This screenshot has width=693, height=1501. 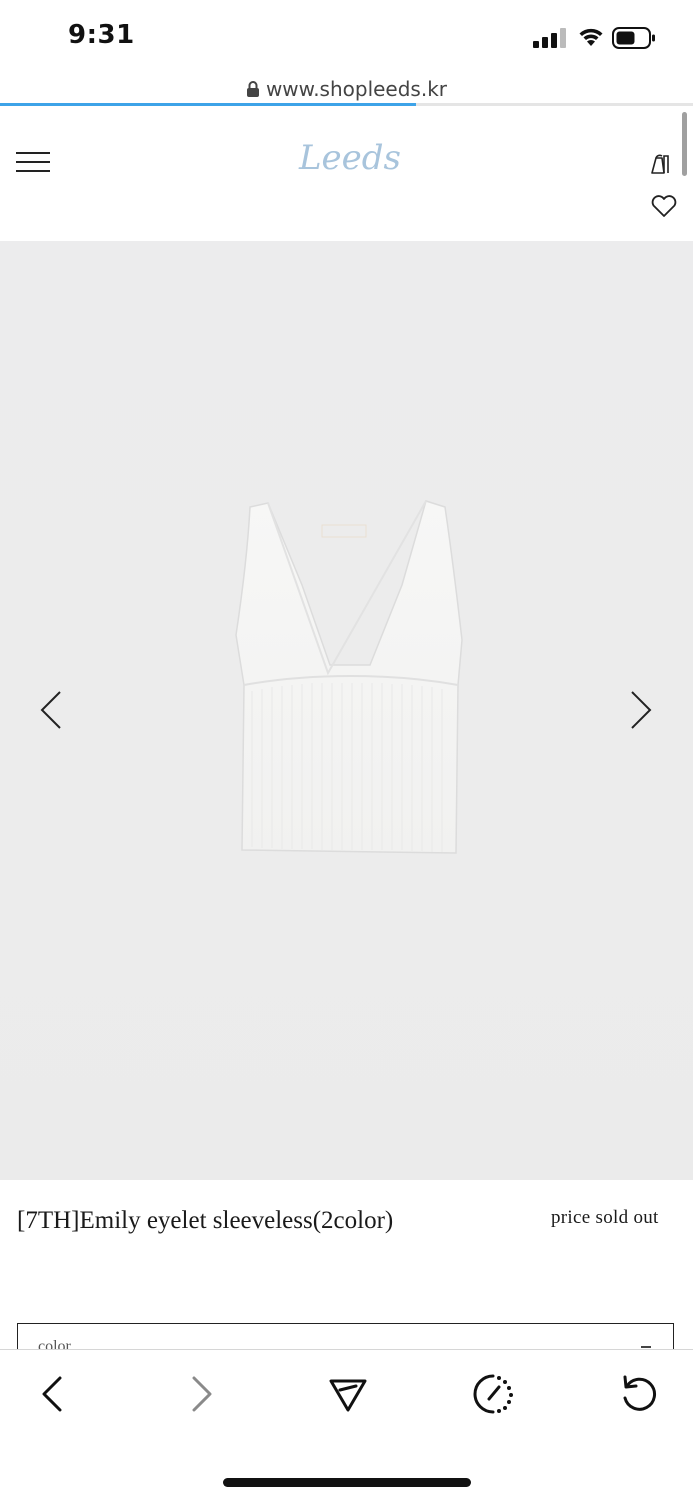 I want to click on address-bar: www.shopleeds.kr, so click(x=346, y=89).